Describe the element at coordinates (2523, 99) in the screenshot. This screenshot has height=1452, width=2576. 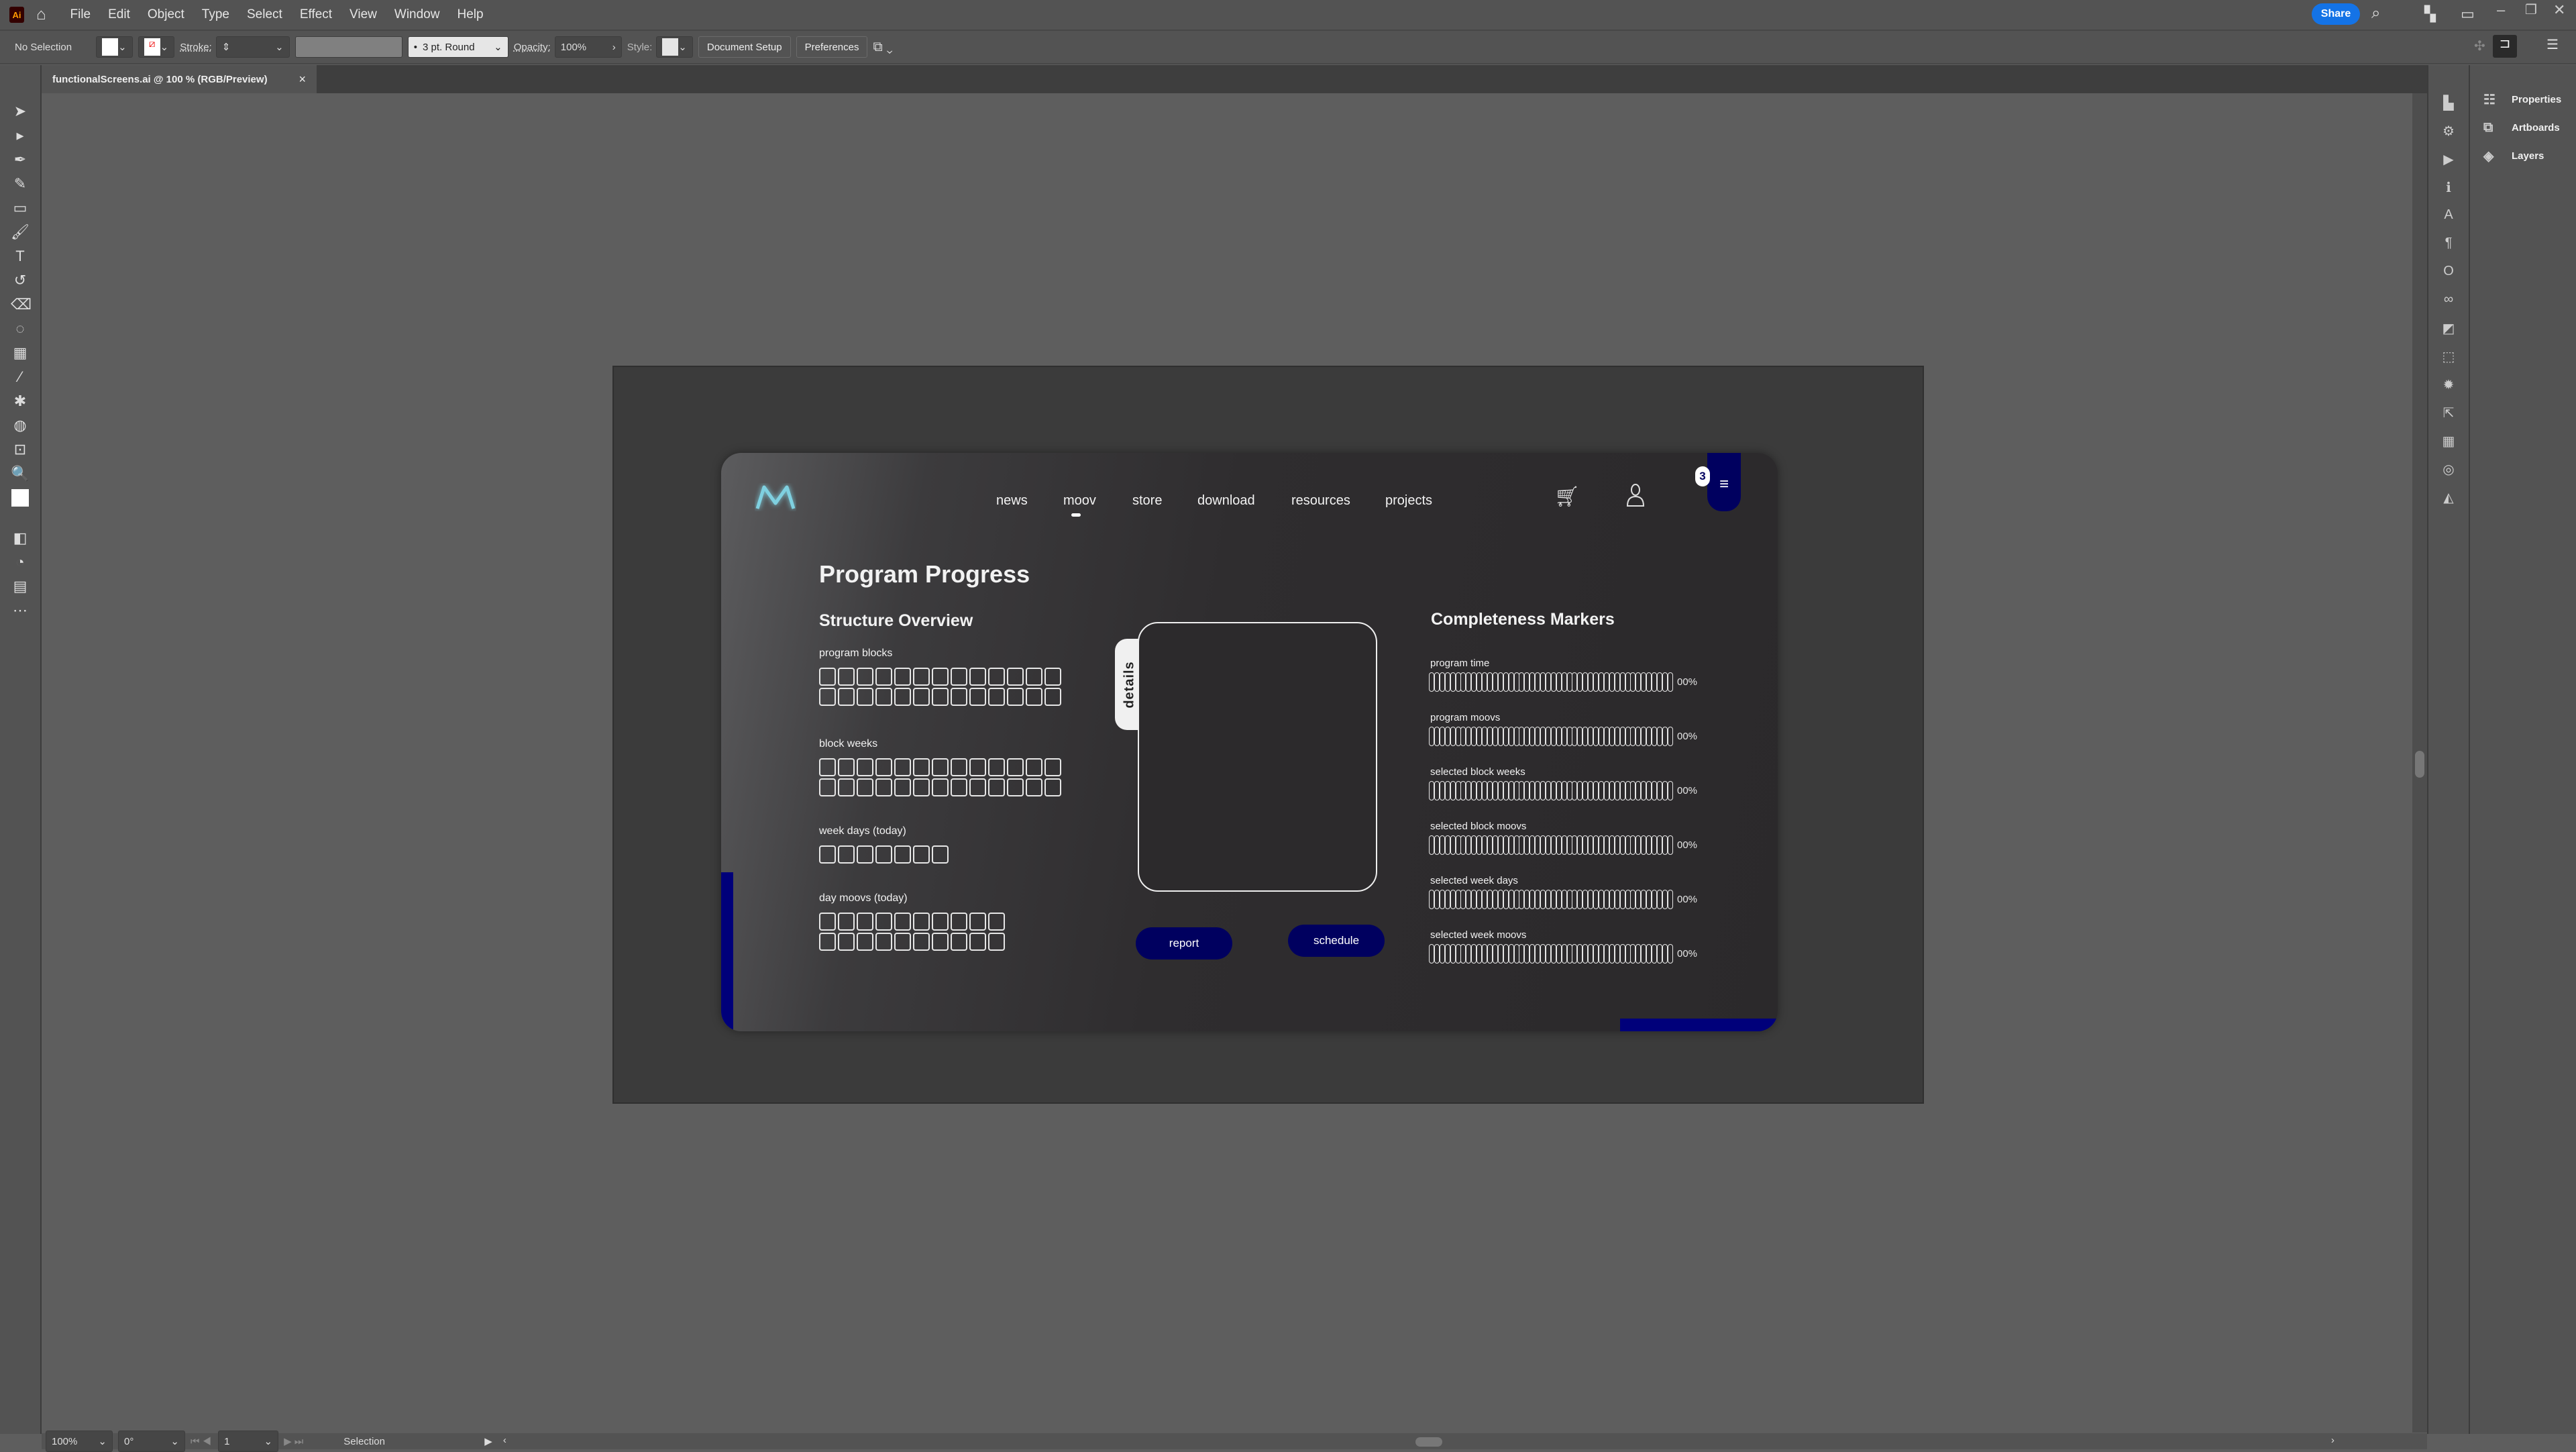
I see `panel-properties: ☷ Properties` at that location.